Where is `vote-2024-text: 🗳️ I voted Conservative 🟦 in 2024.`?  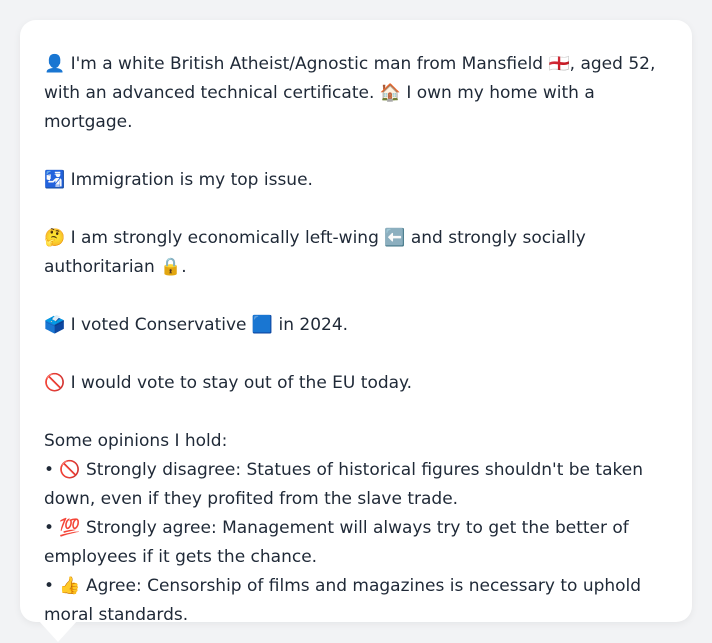
vote-2024-text: 🗳️ I voted Conservative 🟦 in 2024. is located at coordinates (196, 325).